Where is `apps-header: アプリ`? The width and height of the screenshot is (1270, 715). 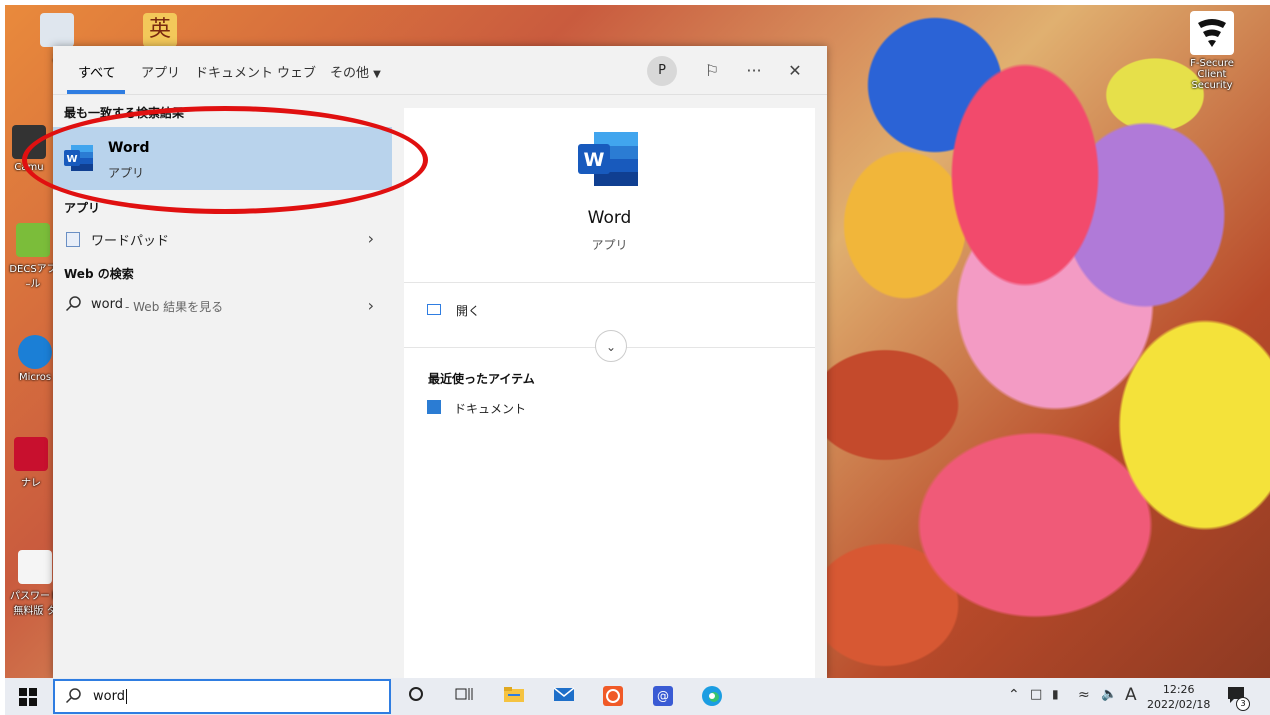 apps-header: アプリ is located at coordinates (82, 208).